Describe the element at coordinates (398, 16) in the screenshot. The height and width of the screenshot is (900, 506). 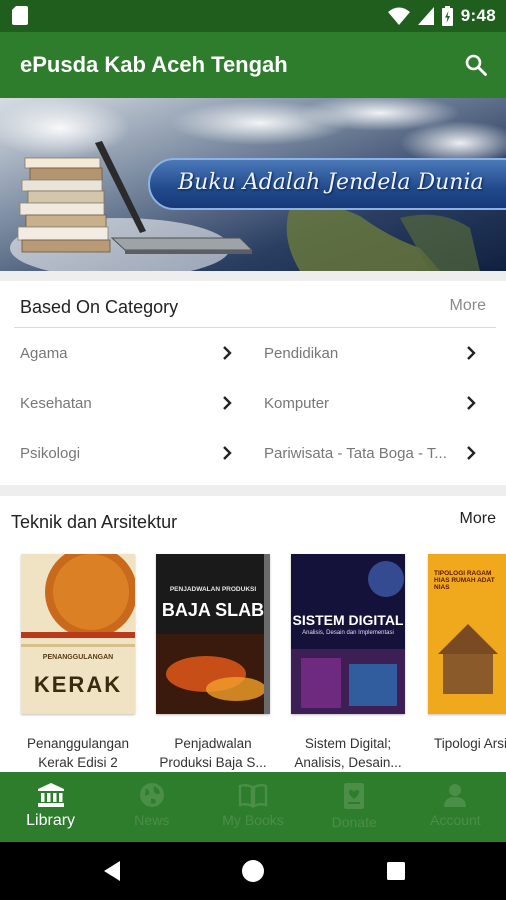
I see `wifi-icon` at that location.